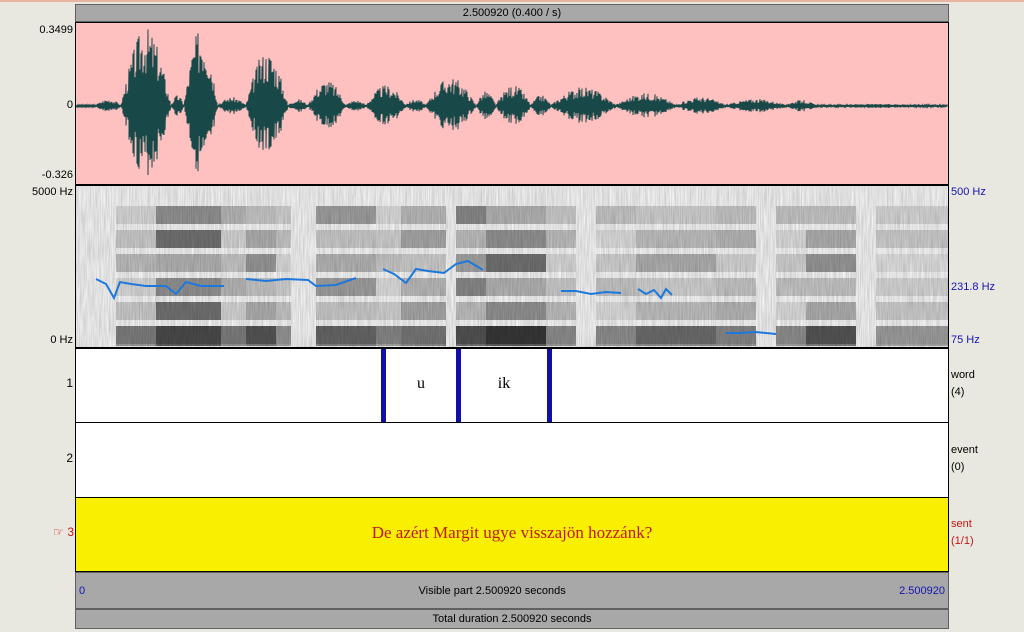  Describe the element at coordinates (56, 30) in the screenshot. I see `waveform-max-label: 0.3499` at that location.